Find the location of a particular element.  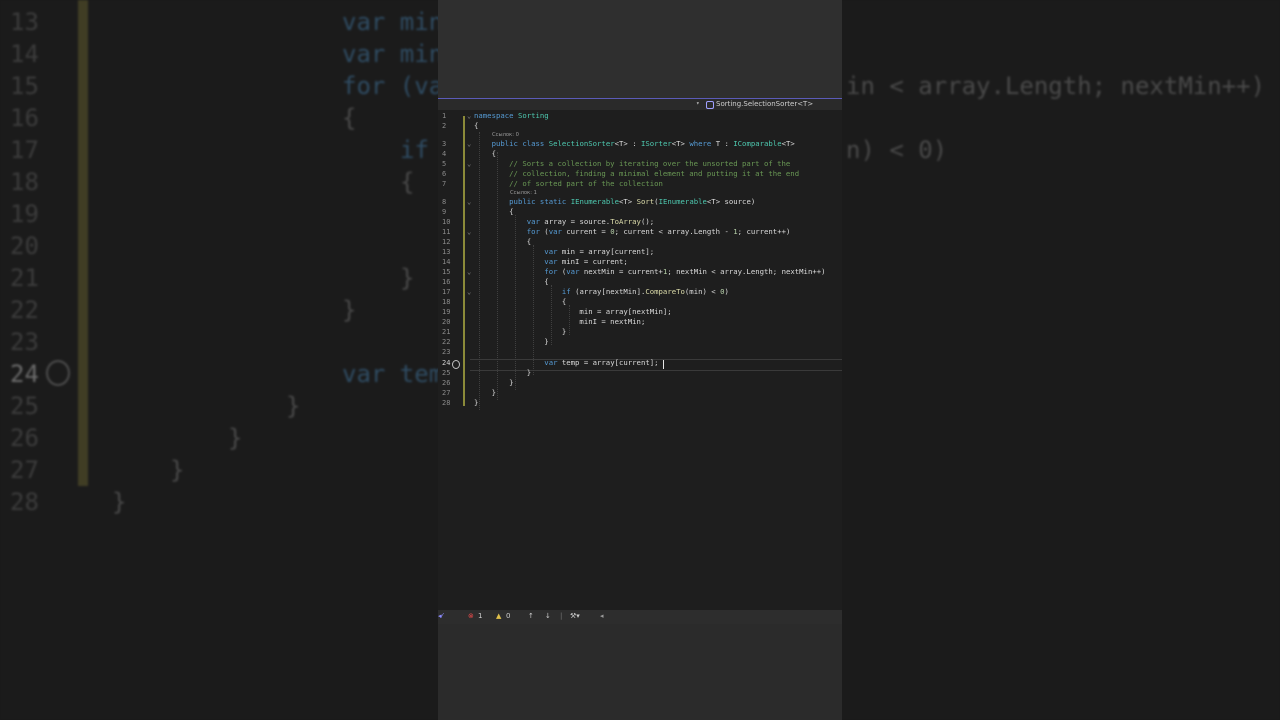

code-cleanup-icon: ⚒▾ is located at coordinates (575, 616).